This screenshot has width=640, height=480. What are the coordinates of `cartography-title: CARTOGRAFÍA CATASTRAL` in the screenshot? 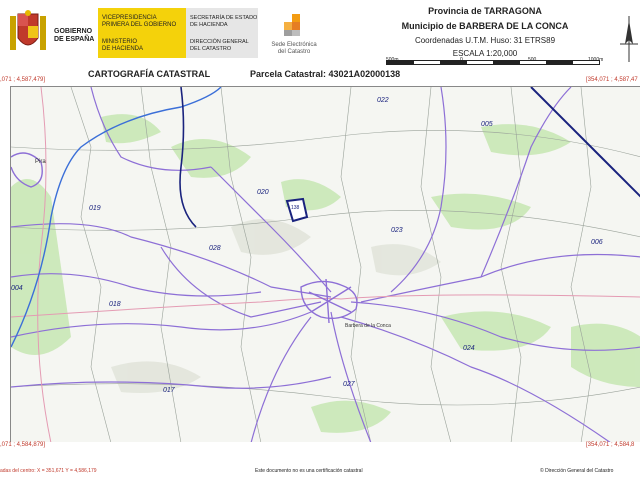 It's located at (149, 74).